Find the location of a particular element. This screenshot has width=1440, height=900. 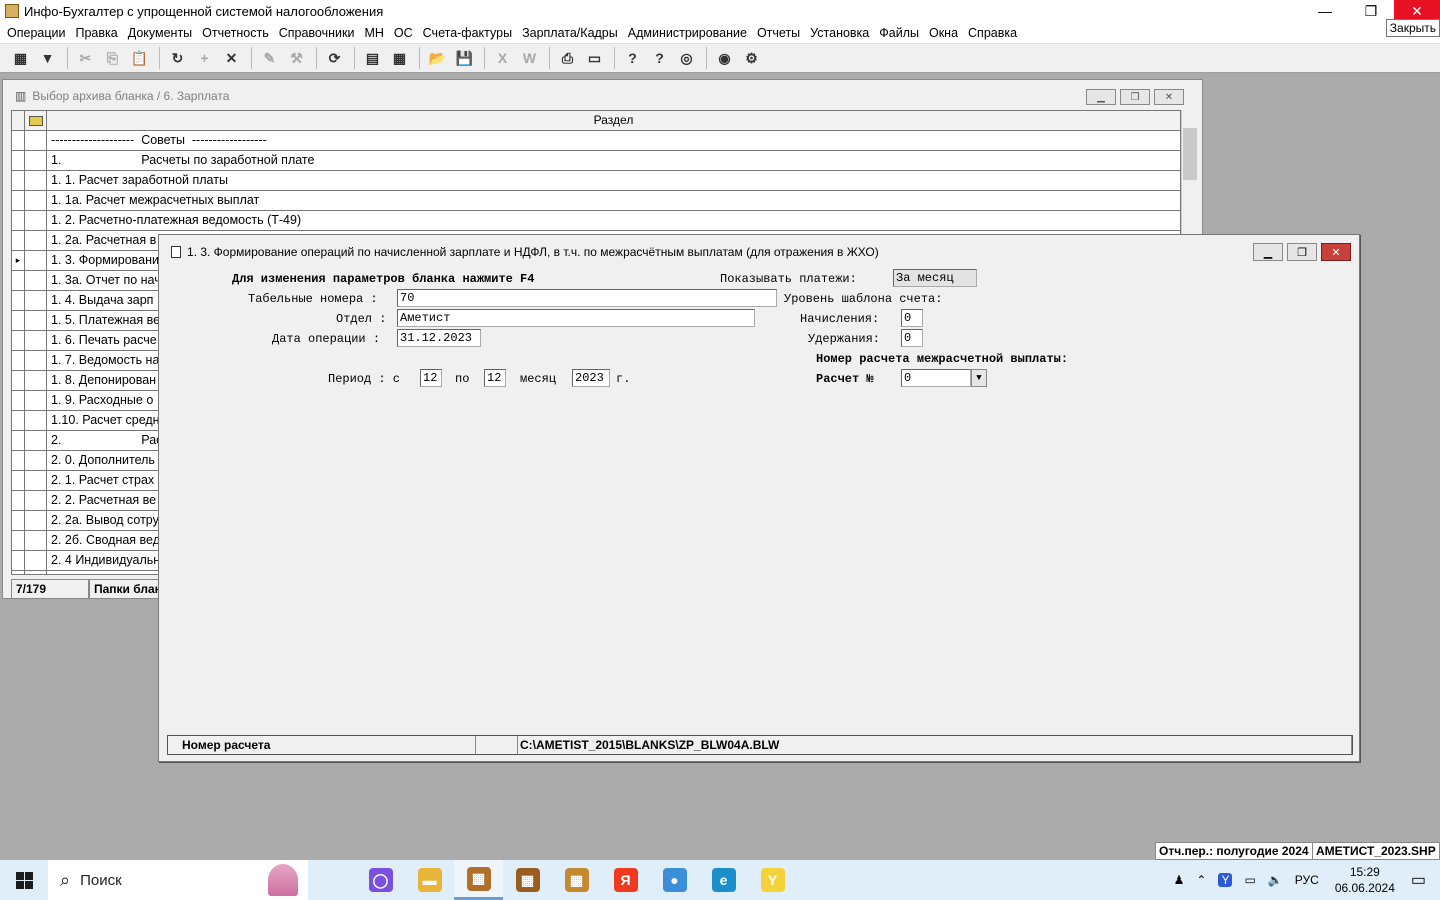

table-row: 1. Расчеты по заработной плате is located at coordinates (596, 161).